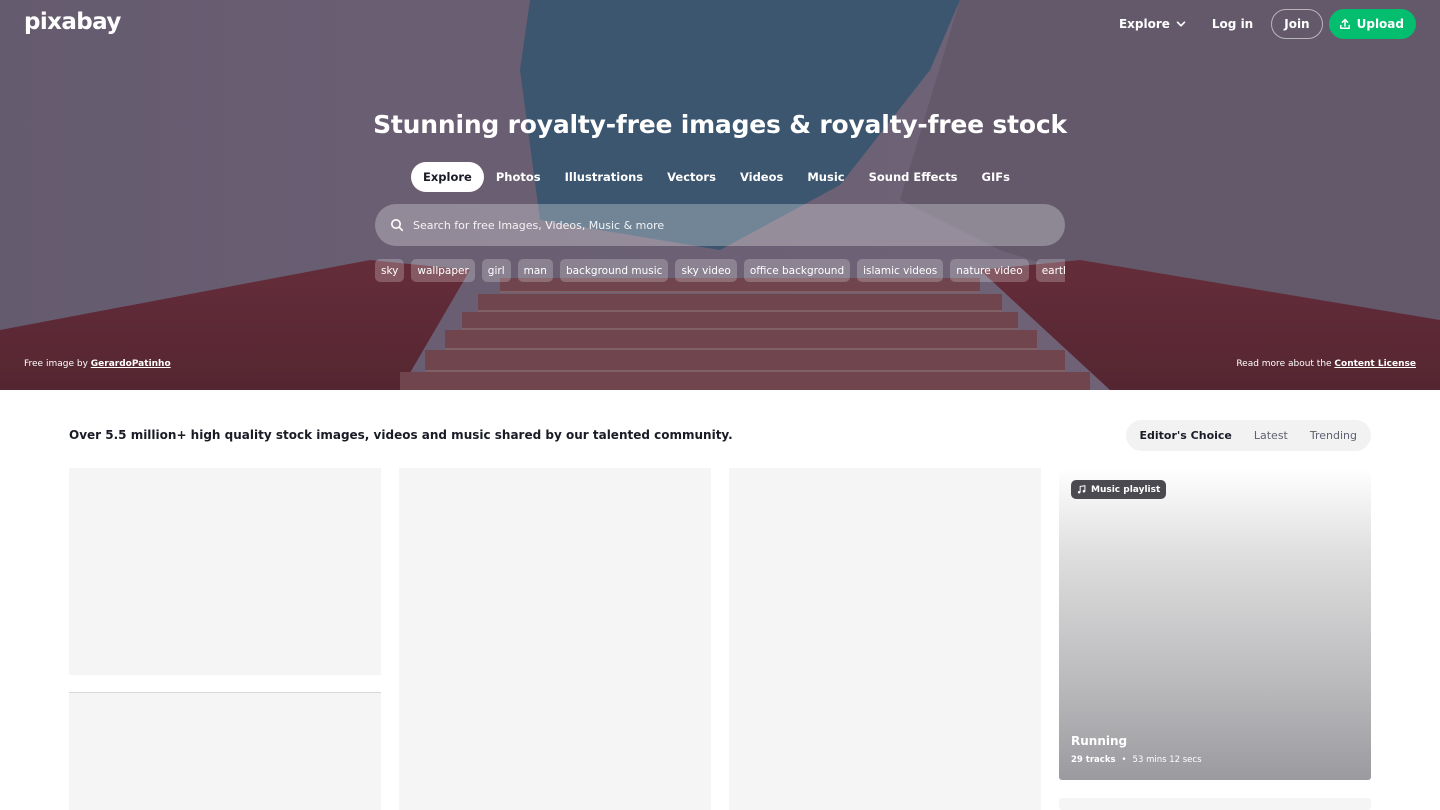 The image size is (1440, 810). What do you see at coordinates (1285, 364) in the screenshot?
I see `license-prefix: Read more about the` at bounding box center [1285, 364].